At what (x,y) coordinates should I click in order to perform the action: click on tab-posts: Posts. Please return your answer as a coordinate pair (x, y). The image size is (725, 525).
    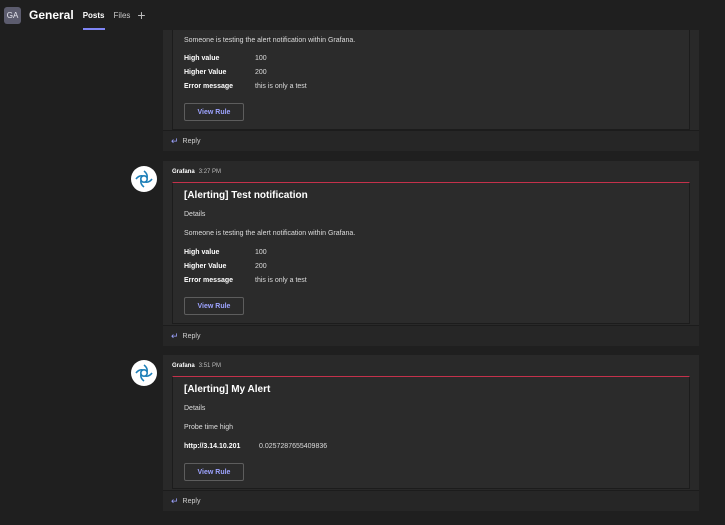
    Looking at the image, I should click on (93, 15).